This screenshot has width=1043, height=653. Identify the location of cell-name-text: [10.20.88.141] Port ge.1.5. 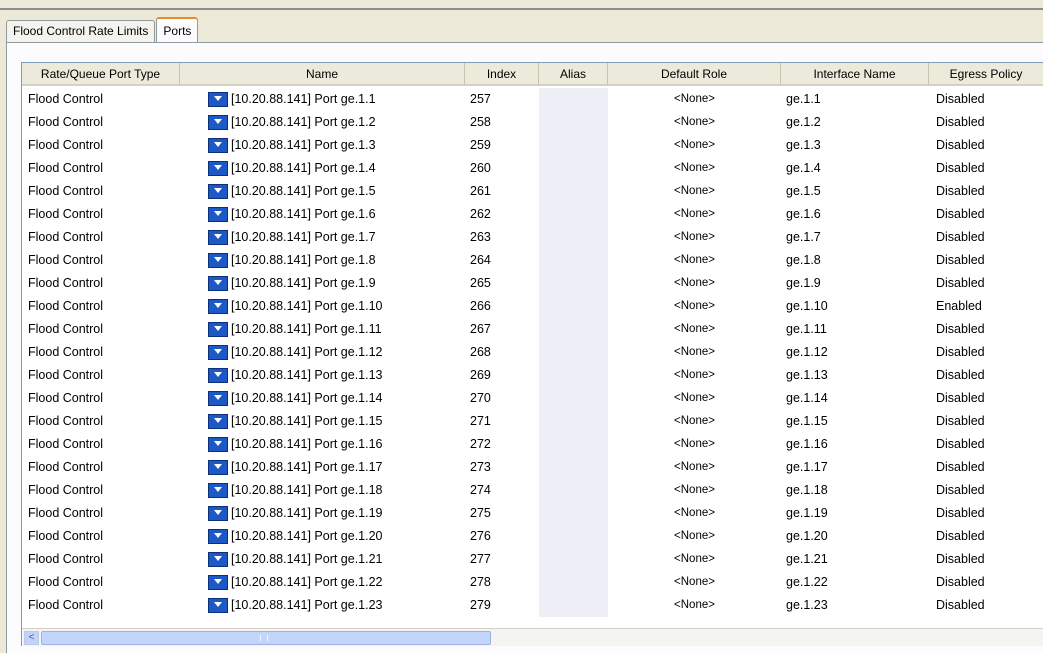
(303, 191).